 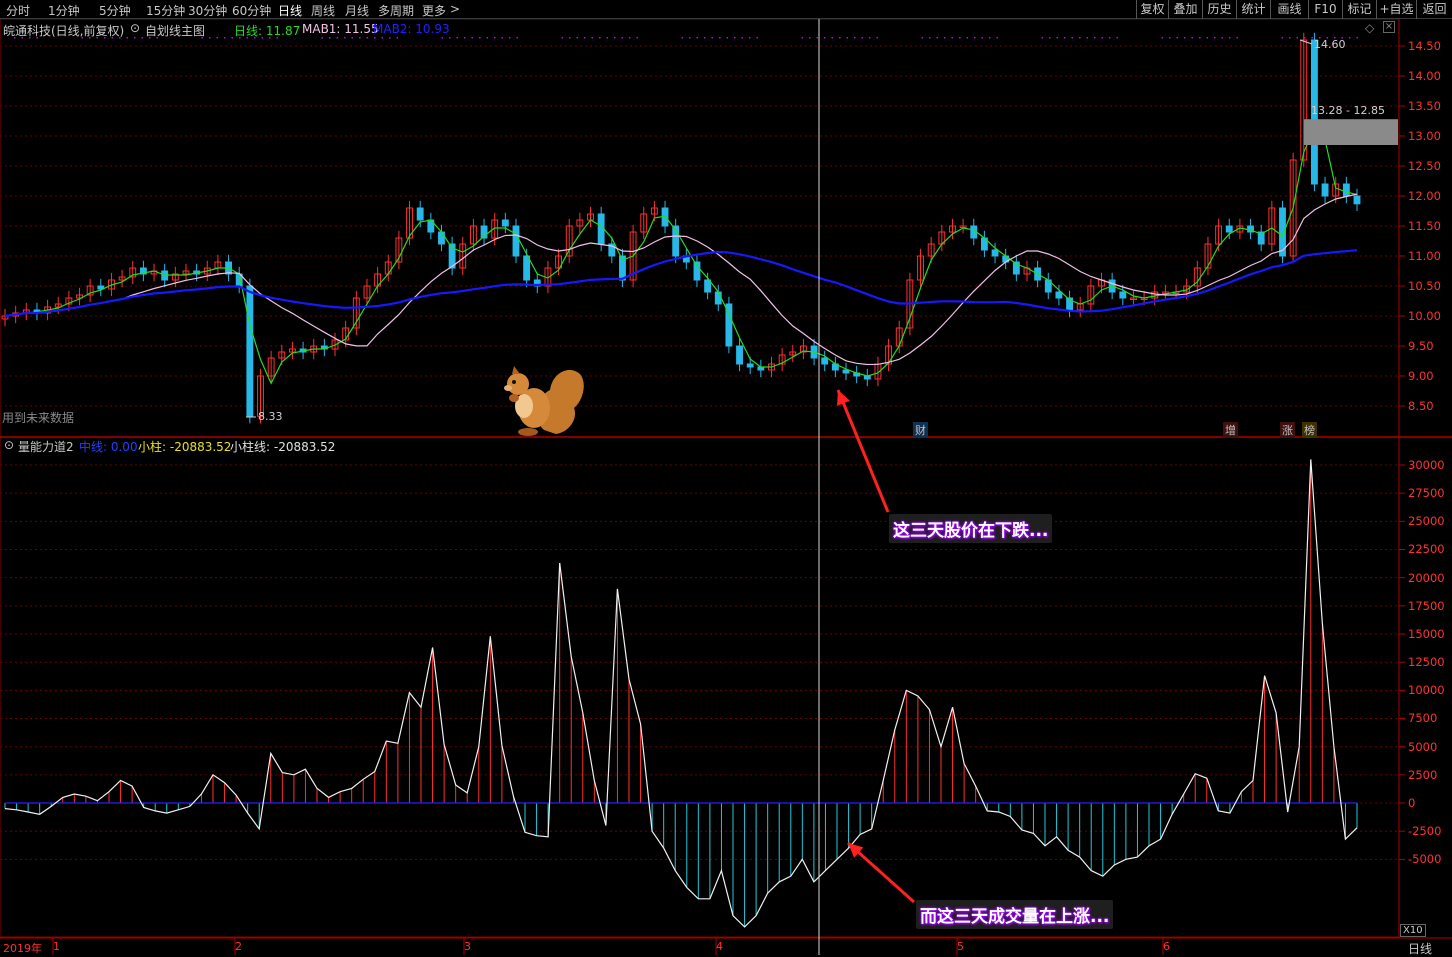 I want to click on draw-line-button: 画线, so click(x=1289, y=9).